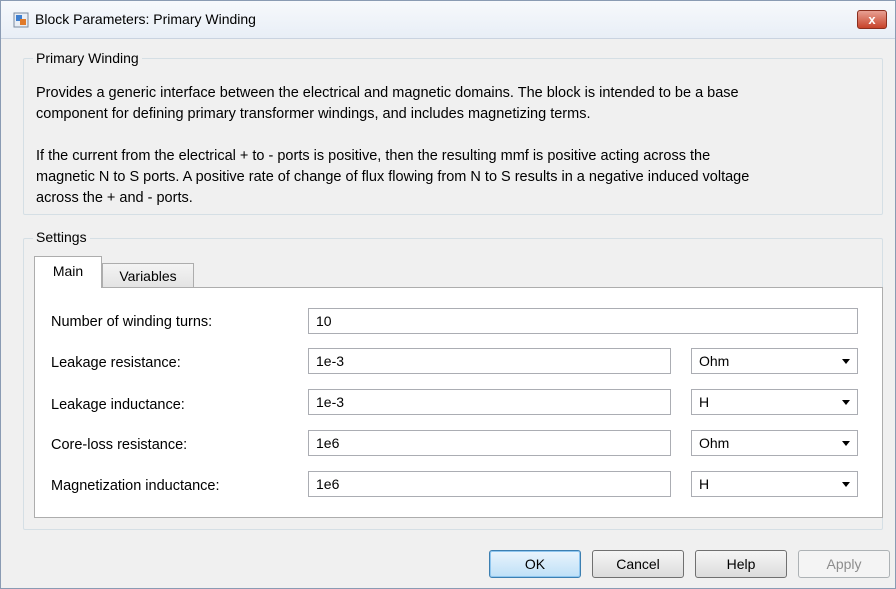 The image size is (896, 589). Describe the element at coordinates (583, 321) in the screenshot. I see `winding-turns-input: 10` at that location.